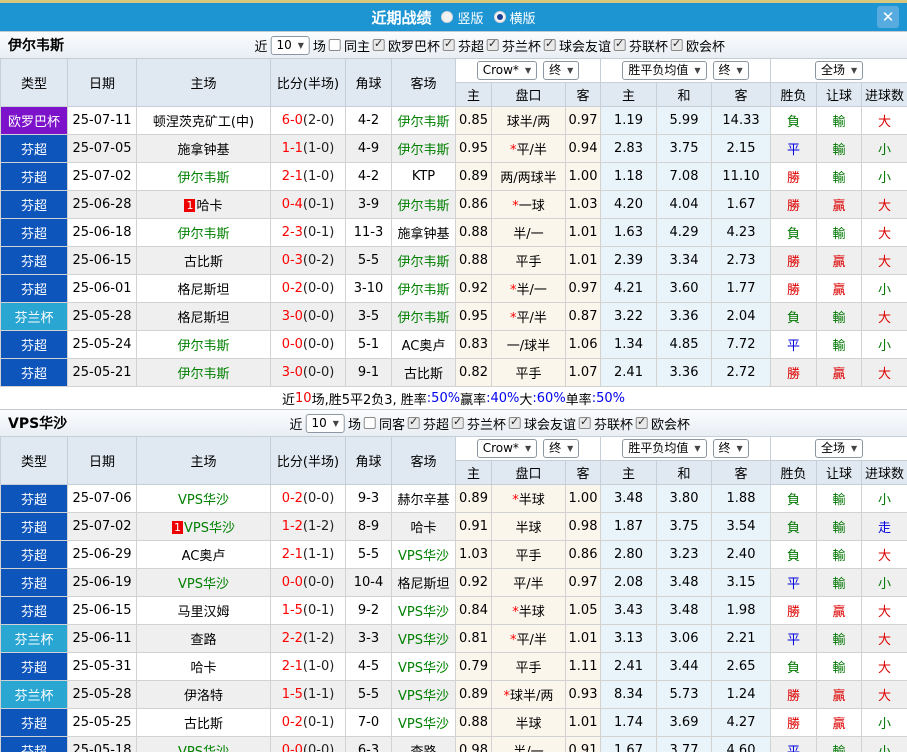 The height and width of the screenshot is (752, 907). Describe the element at coordinates (203, 640) in the screenshot. I see `team-name: 查路` at that location.